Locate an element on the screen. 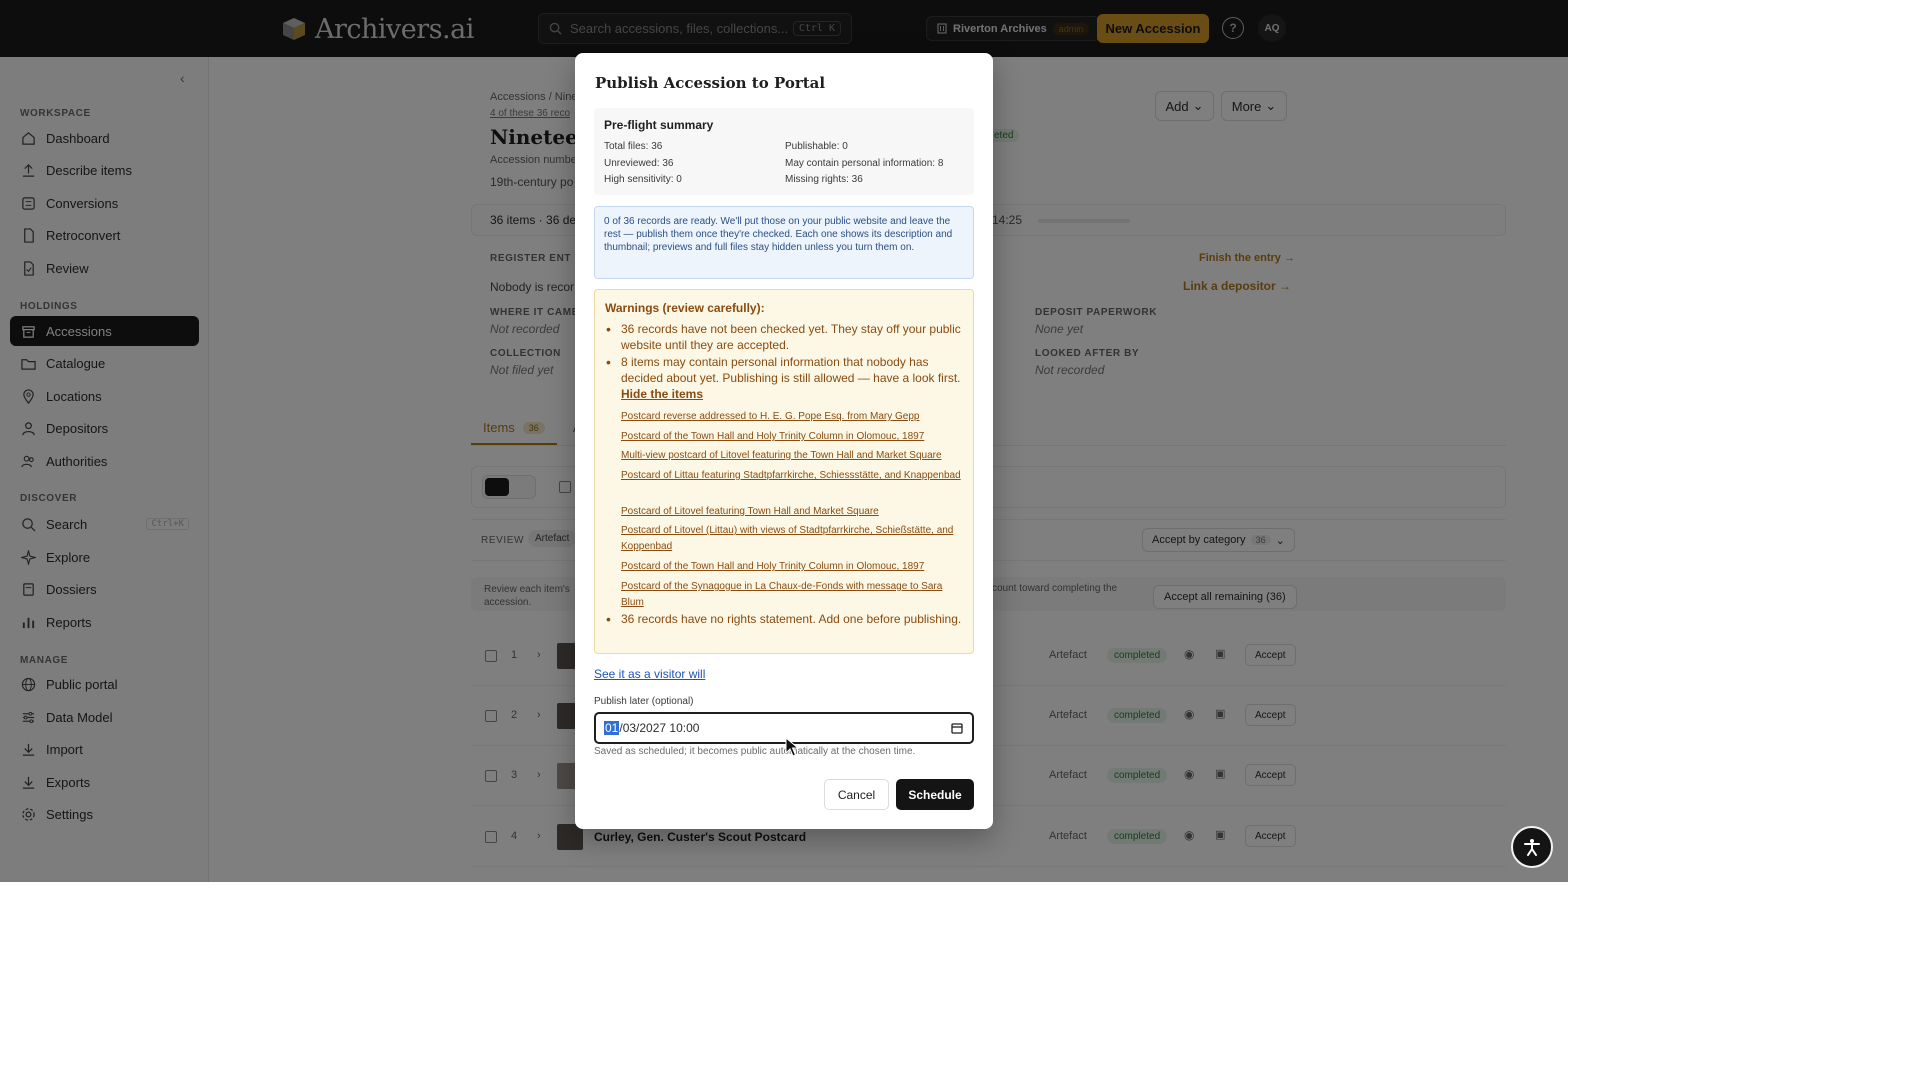 The width and height of the screenshot is (1920, 1080). stat-publishable: Publishable: 0 is located at coordinates (816, 146).